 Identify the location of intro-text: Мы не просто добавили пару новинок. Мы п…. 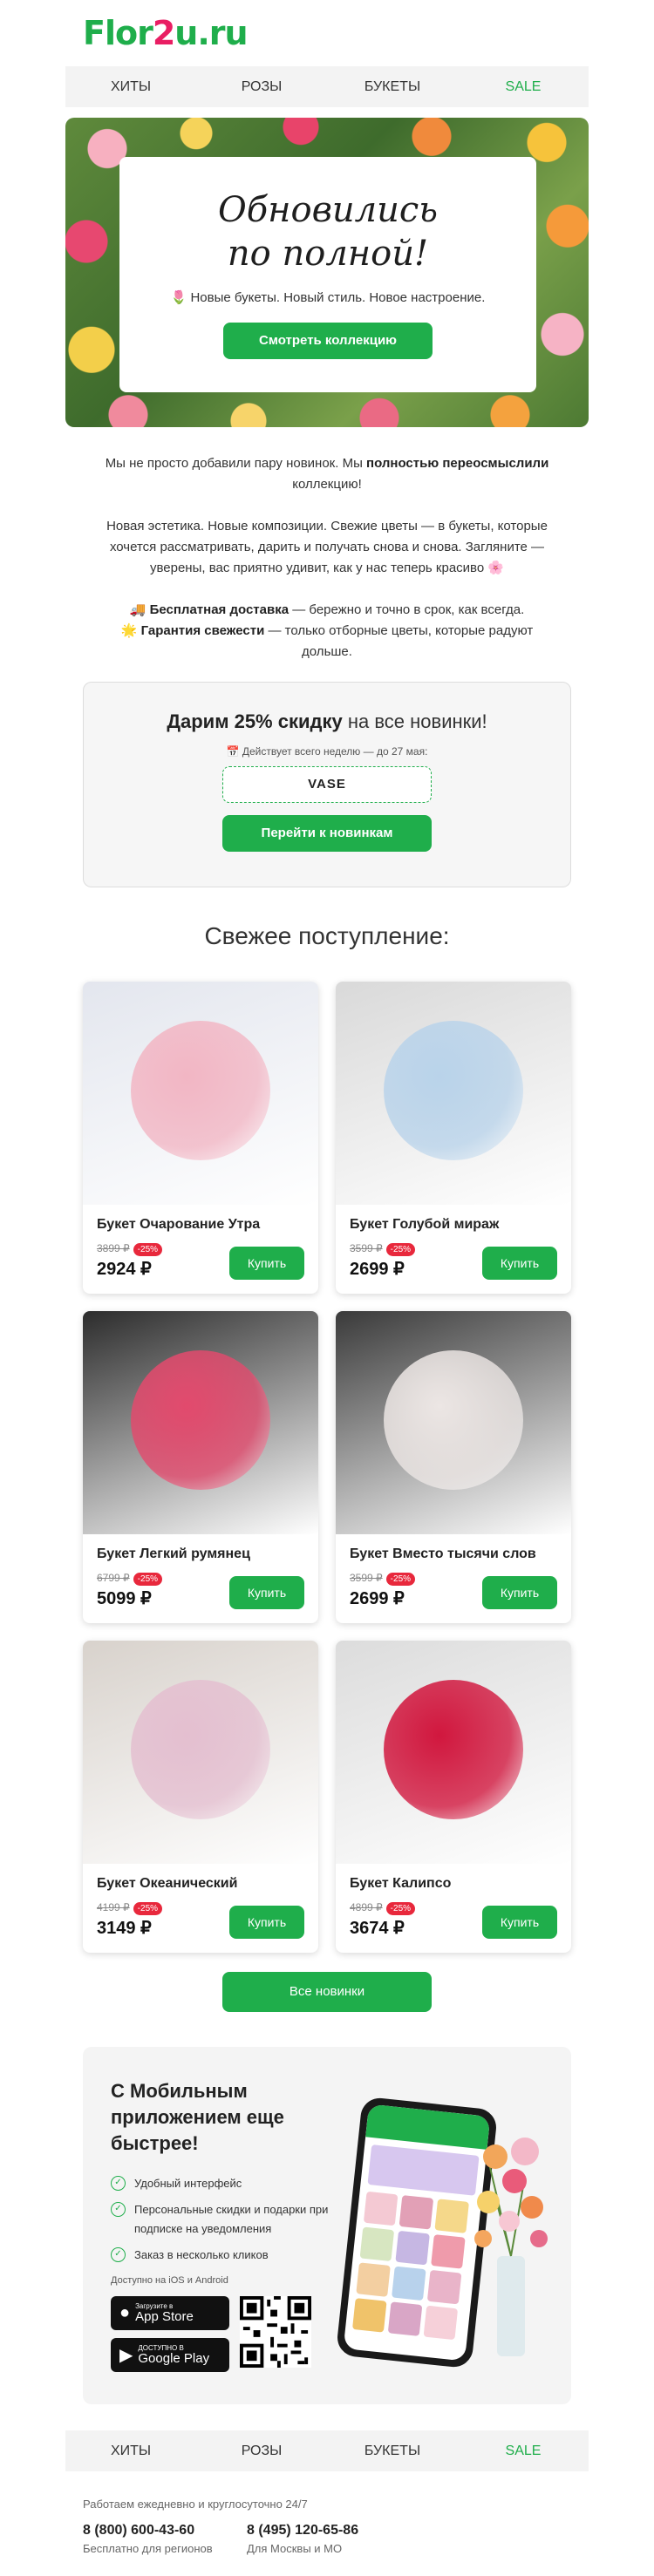
(327, 558).